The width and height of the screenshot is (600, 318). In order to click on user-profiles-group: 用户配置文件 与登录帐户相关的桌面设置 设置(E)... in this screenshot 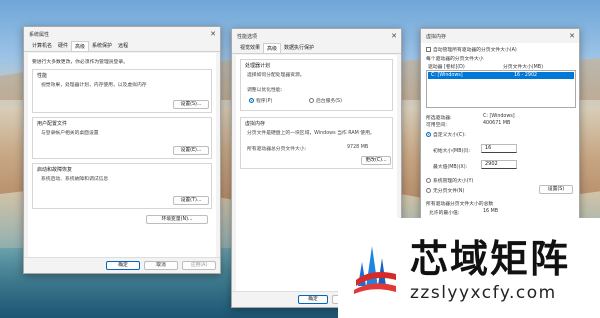, I will do `click(122, 138)`.